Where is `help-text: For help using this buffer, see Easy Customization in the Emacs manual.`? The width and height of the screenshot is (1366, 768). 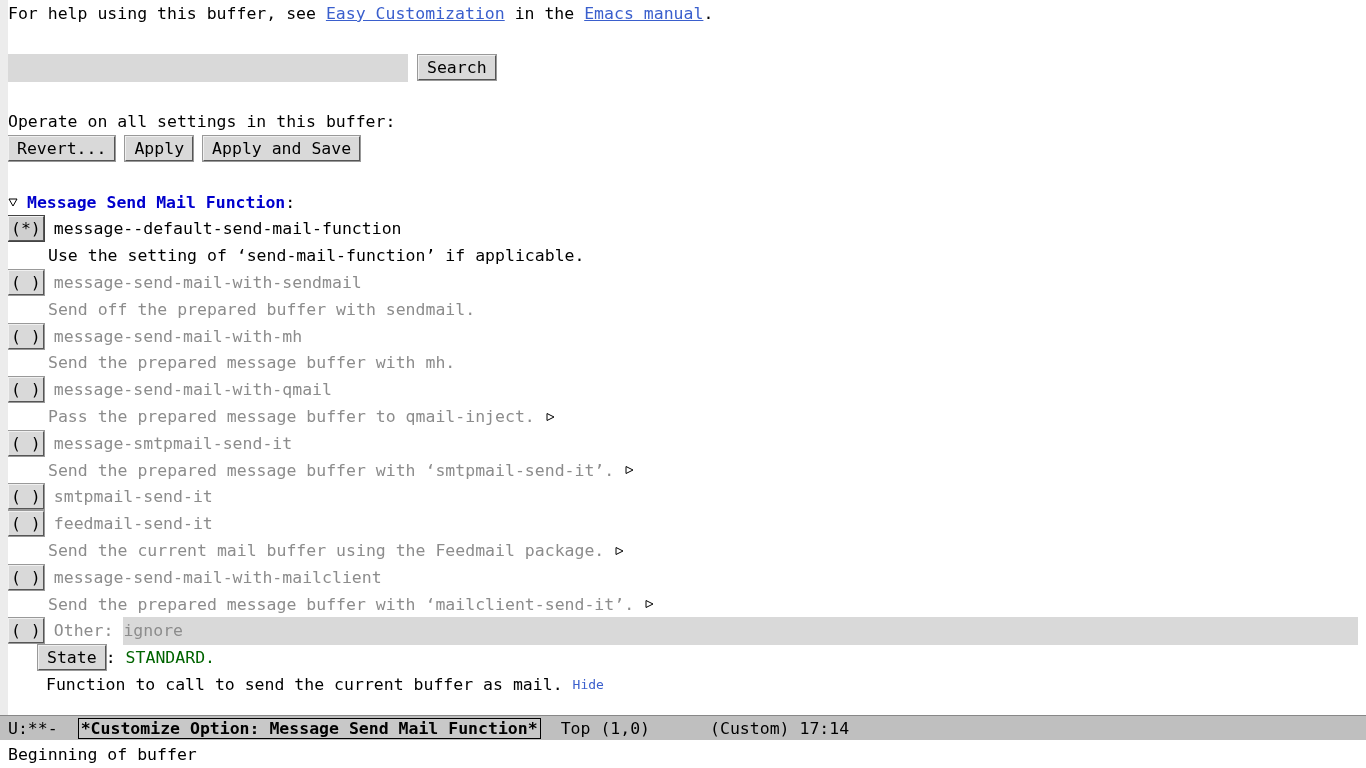 help-text: For help using this buffer, see Easy Customization in the Emacs manual. is located at coordinates (361, 13).